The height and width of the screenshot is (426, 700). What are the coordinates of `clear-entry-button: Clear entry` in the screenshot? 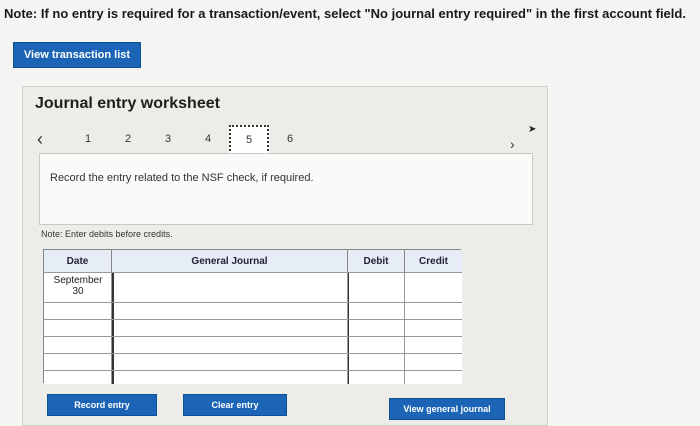 It's located at (235, 405).